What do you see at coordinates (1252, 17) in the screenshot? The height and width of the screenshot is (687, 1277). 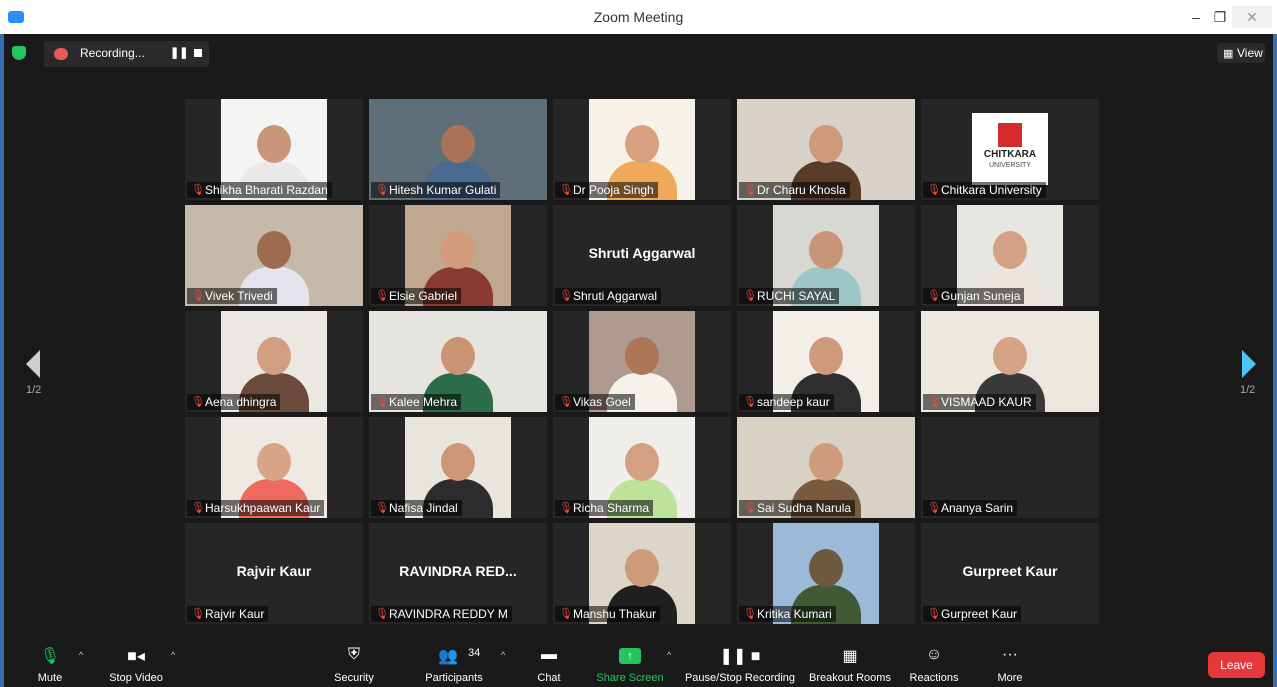 I see `close-button: ✕` at bounding box center [1252, 17].